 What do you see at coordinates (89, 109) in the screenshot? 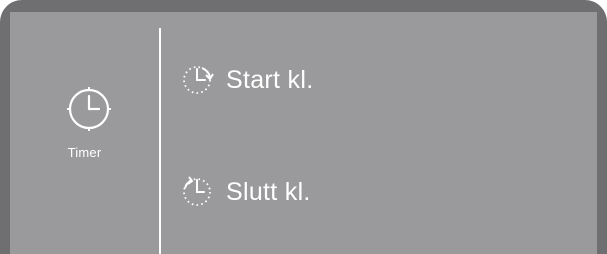
I see `clock-icon` at bounding box center [89, 109].